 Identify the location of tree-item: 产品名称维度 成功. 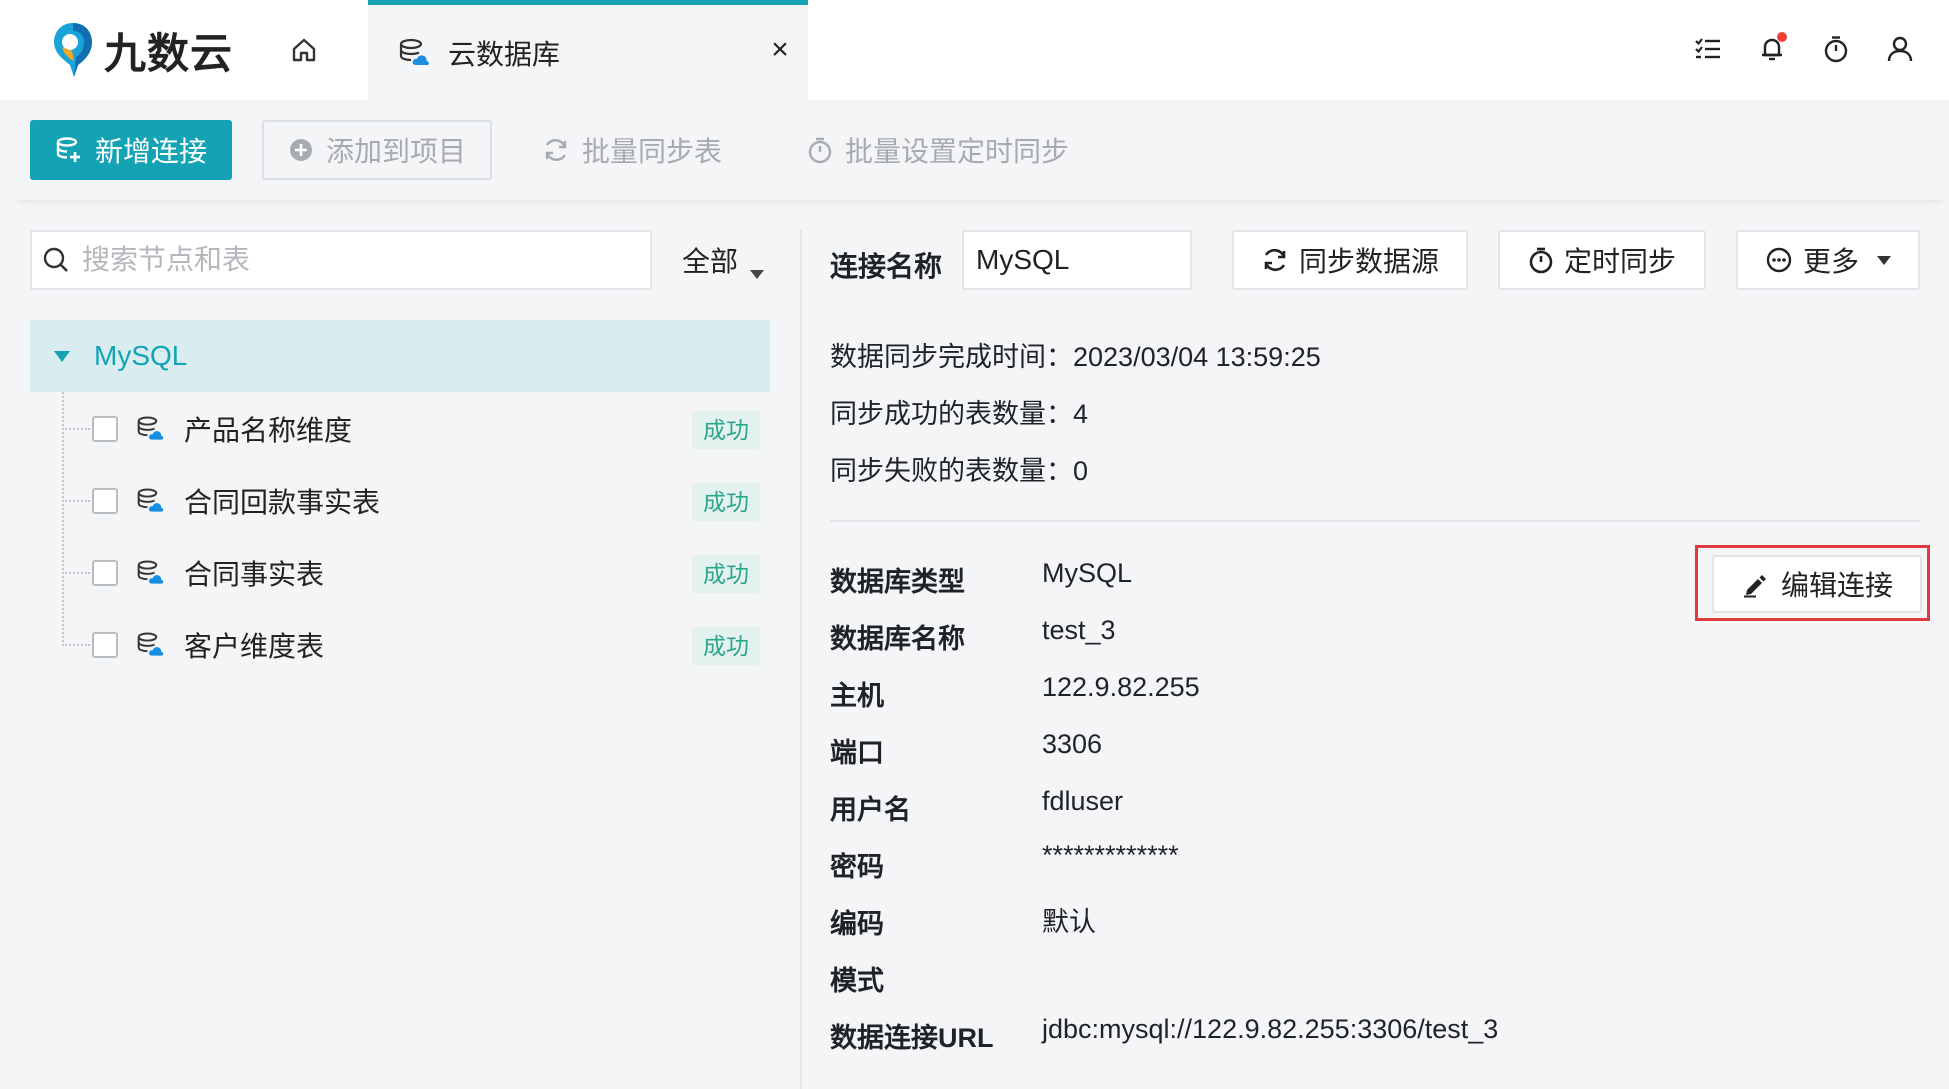
(400, 429).